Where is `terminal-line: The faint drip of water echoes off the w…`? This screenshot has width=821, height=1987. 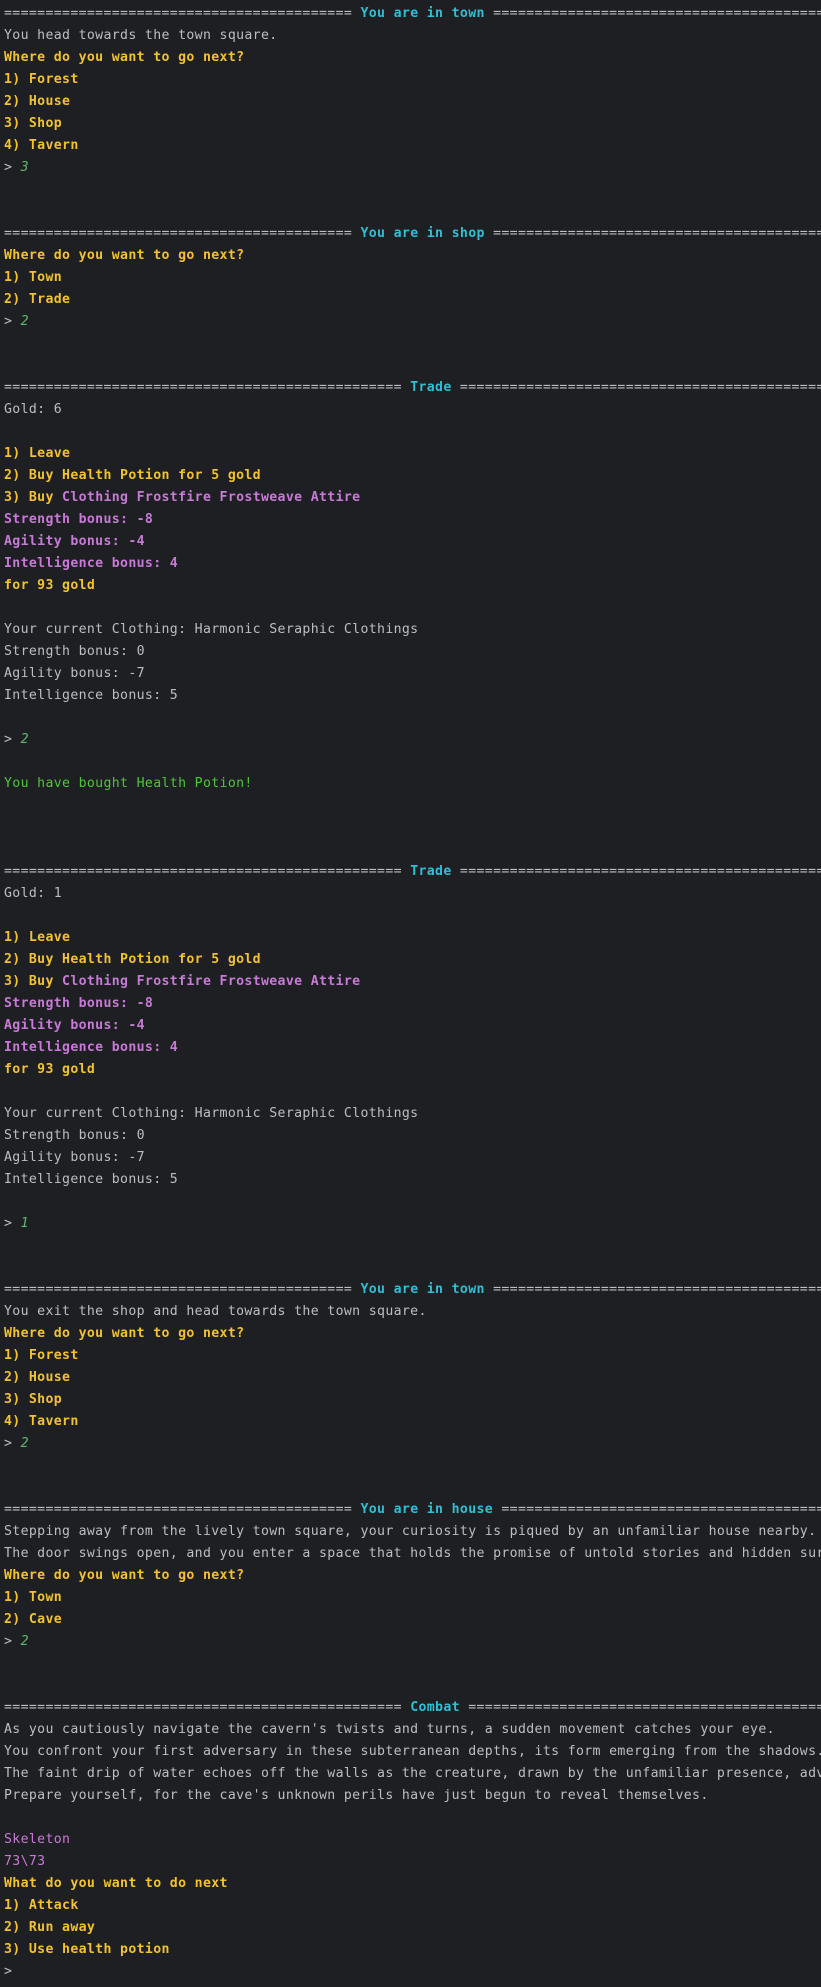 terminal-line: The faint drip of water echoes off the w… is located at coordinates (412, 1774).